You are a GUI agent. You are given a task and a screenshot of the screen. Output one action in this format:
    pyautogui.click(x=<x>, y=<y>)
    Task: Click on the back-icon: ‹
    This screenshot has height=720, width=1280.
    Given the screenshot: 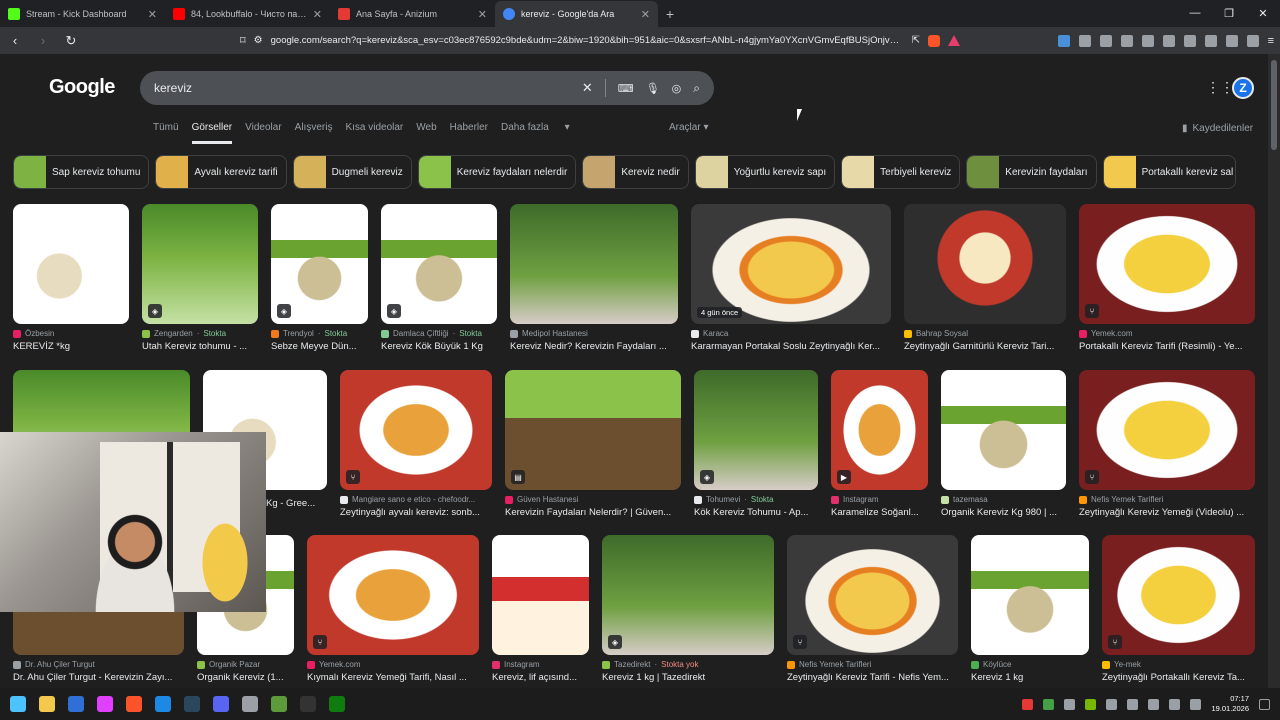 What is the action you would take?
    pyautogui.click(x=15, y=40)
    